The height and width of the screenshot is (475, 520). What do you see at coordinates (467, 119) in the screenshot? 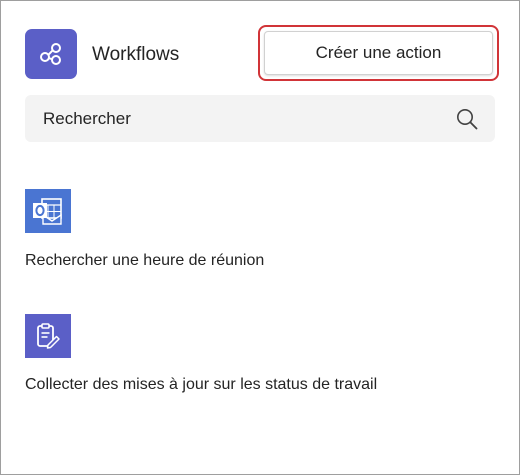
I see `search-icon` at bounding box center [467, 119].